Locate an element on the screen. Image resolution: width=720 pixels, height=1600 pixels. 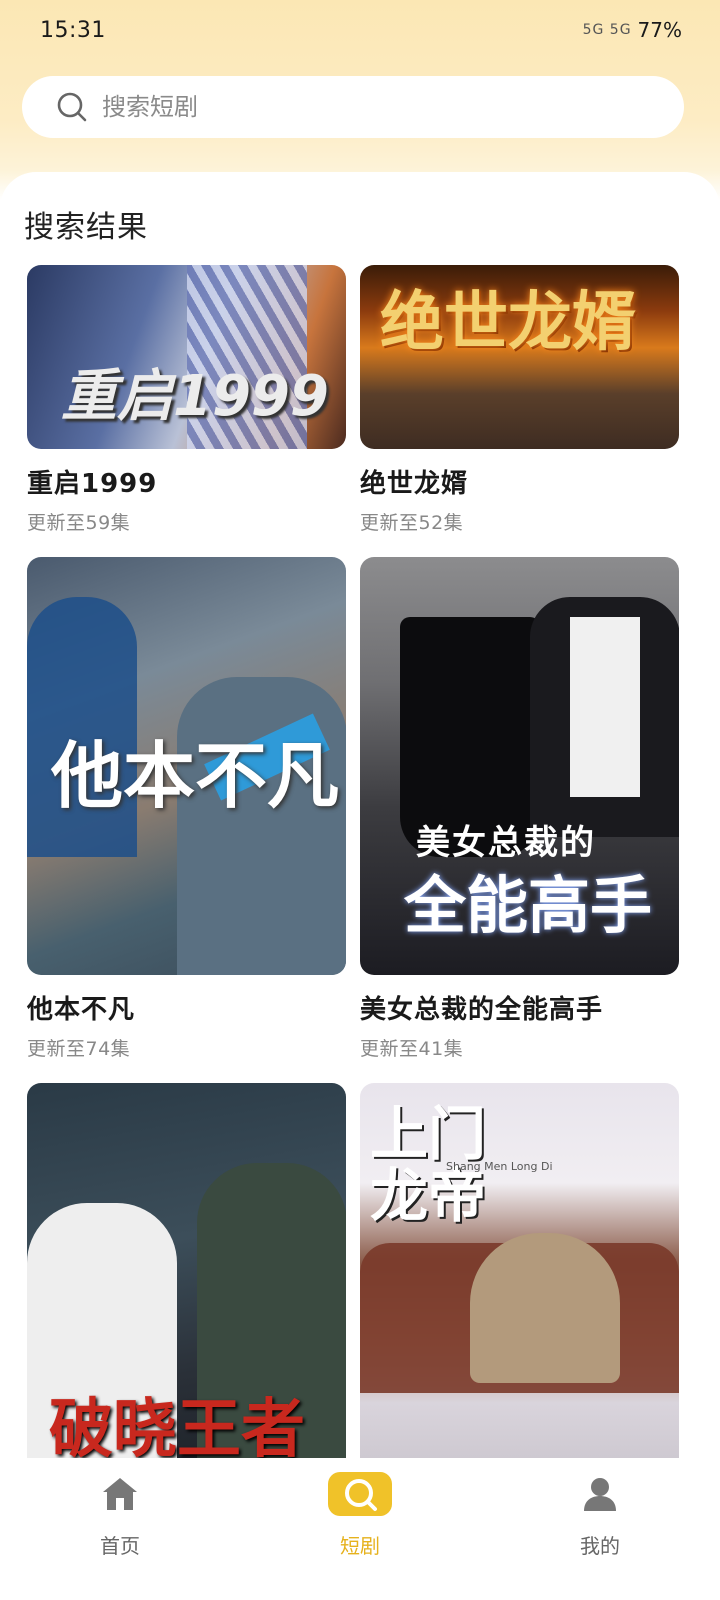
home-icon is located at coordinates (120, 1494).